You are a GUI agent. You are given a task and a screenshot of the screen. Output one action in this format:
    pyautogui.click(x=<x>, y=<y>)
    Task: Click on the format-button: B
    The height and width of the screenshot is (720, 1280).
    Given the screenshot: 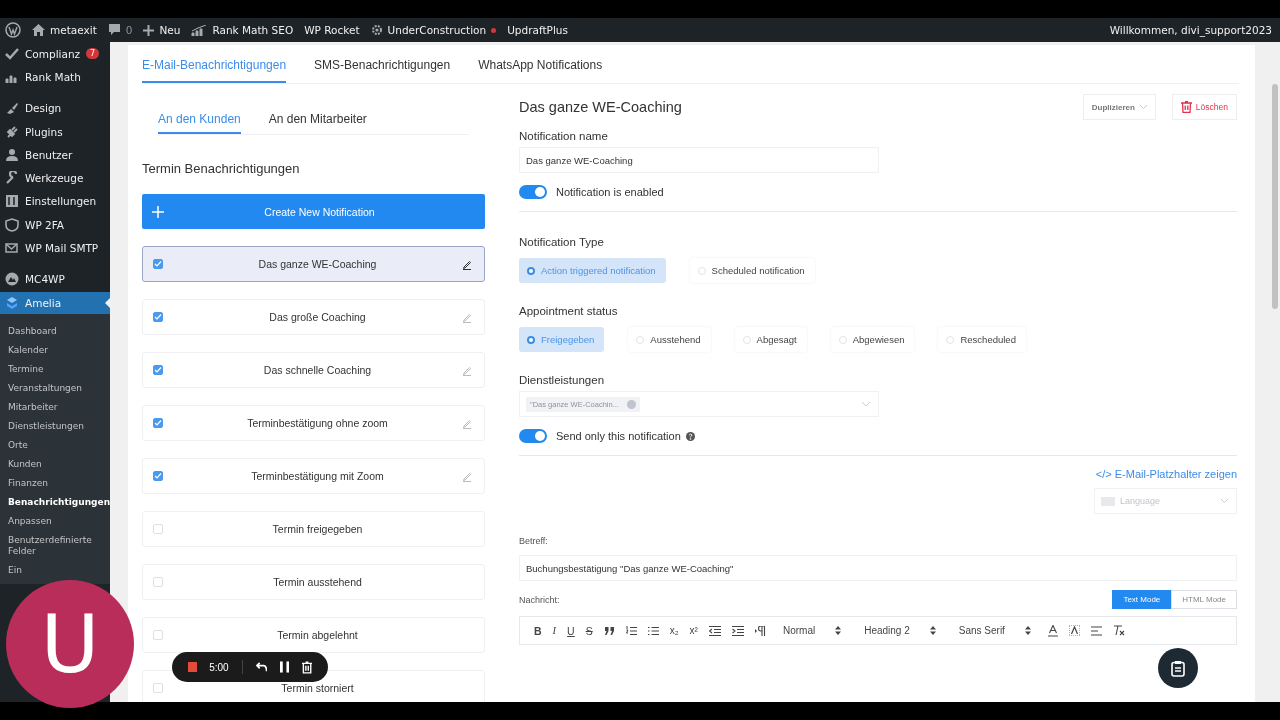 What is the action you would take?
    pyautogui.click(x=538, y=630)
    